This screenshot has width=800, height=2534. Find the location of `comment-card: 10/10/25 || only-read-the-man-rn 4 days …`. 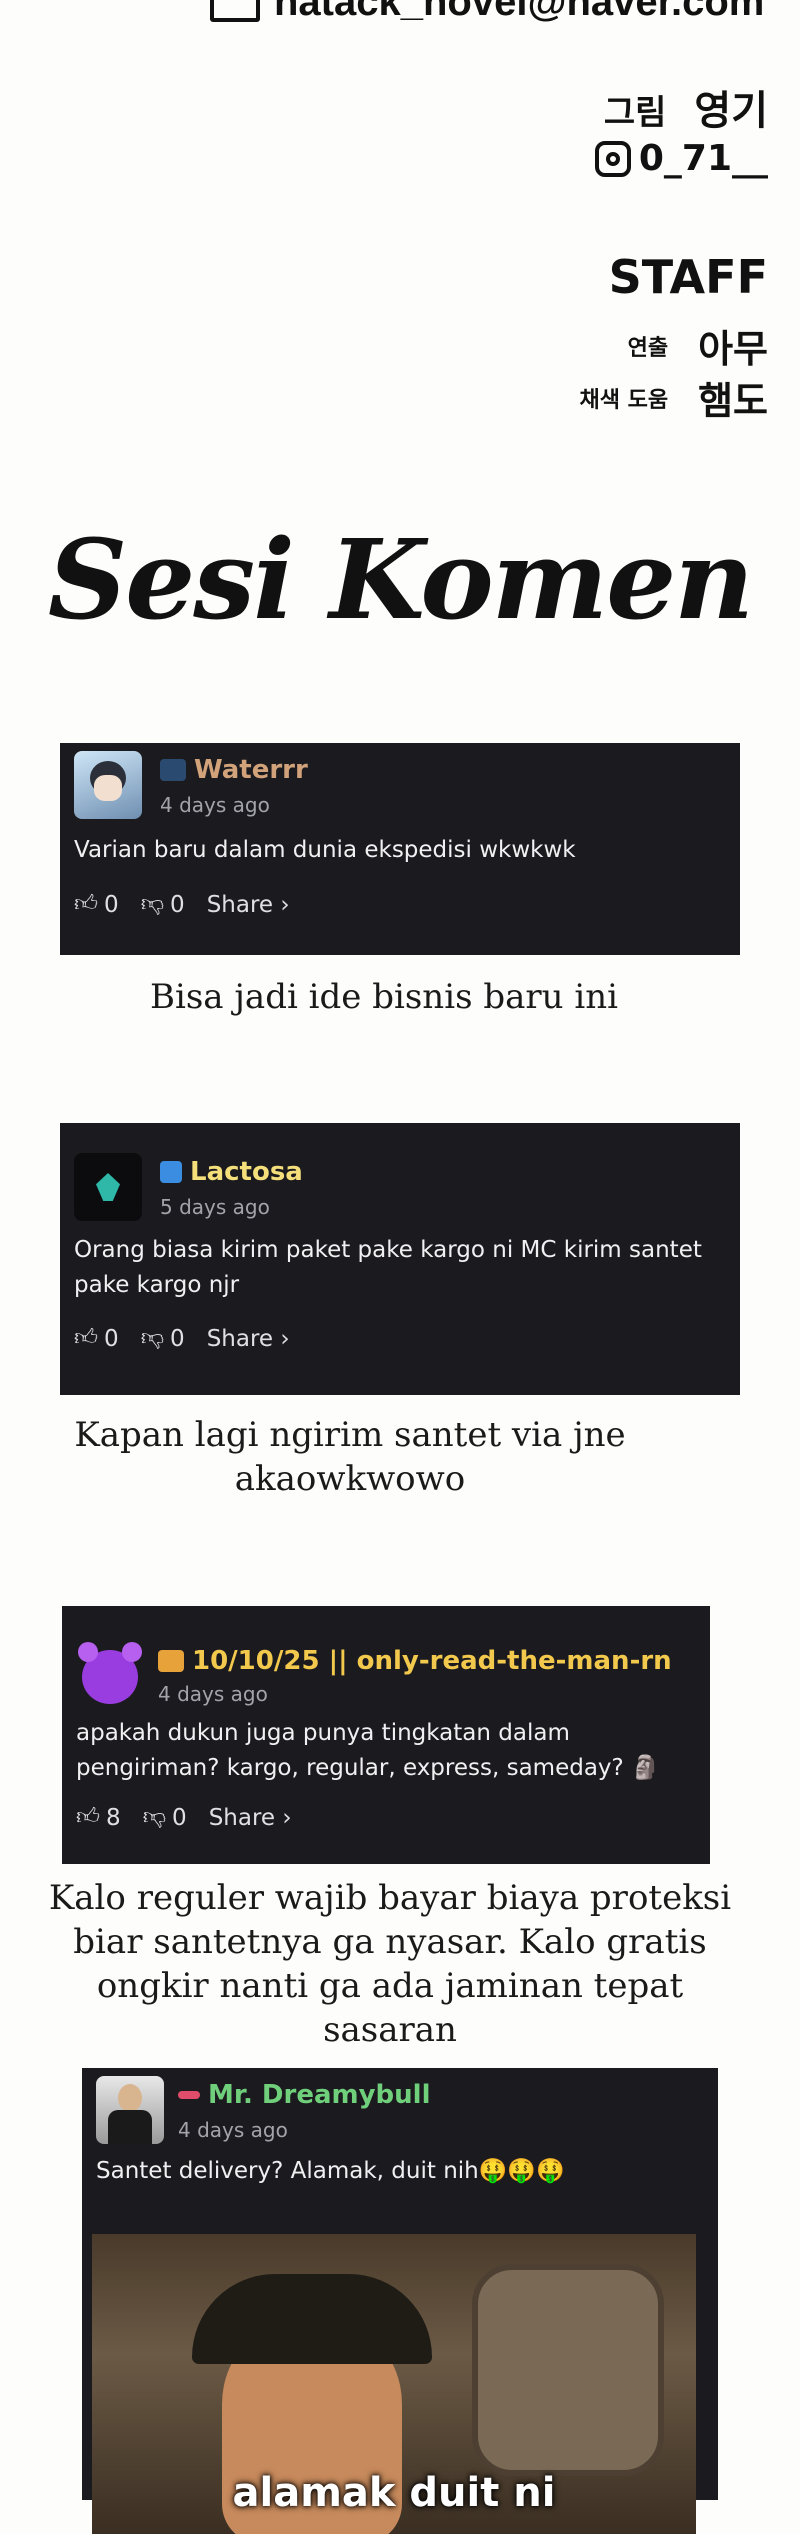

comment-card: 10/10/25 || only-read-the-man-rn 4 days … is located at coordinates (386, 1735).